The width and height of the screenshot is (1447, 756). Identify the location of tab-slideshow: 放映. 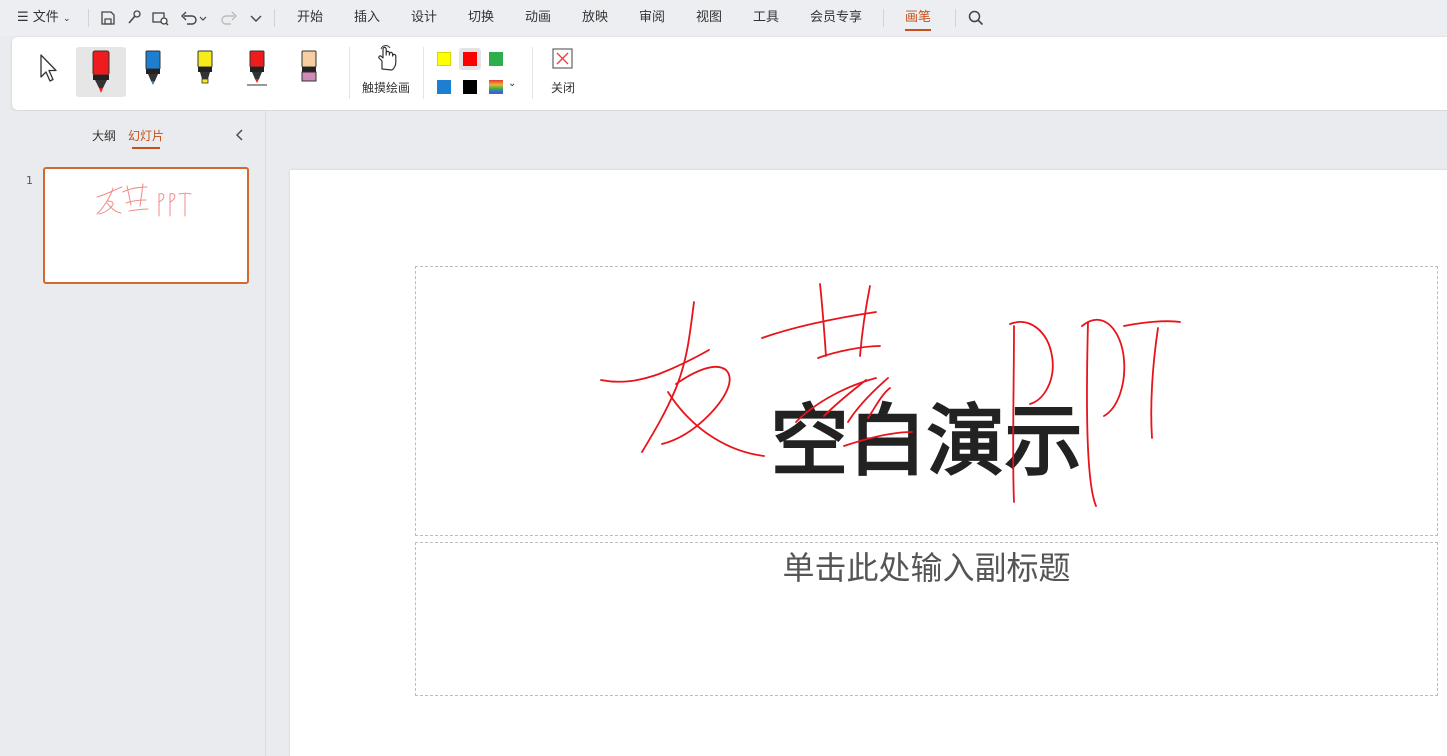
(595, 18).